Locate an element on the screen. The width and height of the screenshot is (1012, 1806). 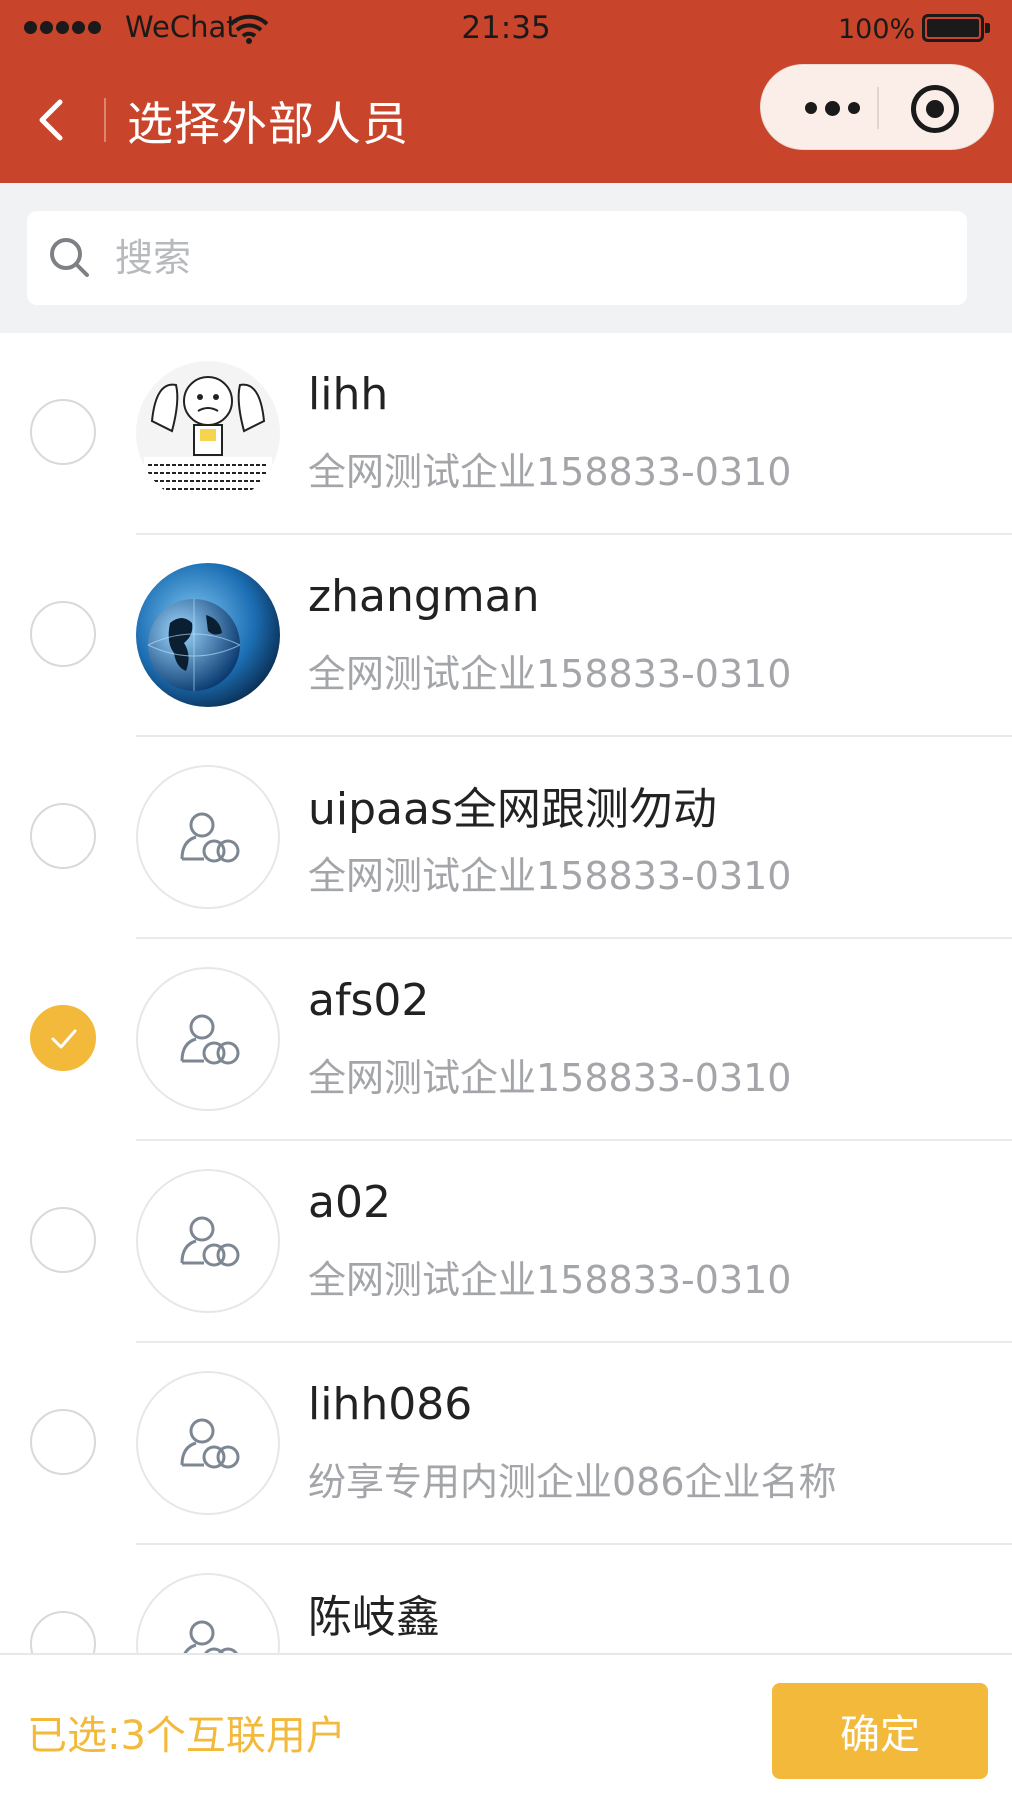
battery-percent: 100% is located at coordinates (877, 29).